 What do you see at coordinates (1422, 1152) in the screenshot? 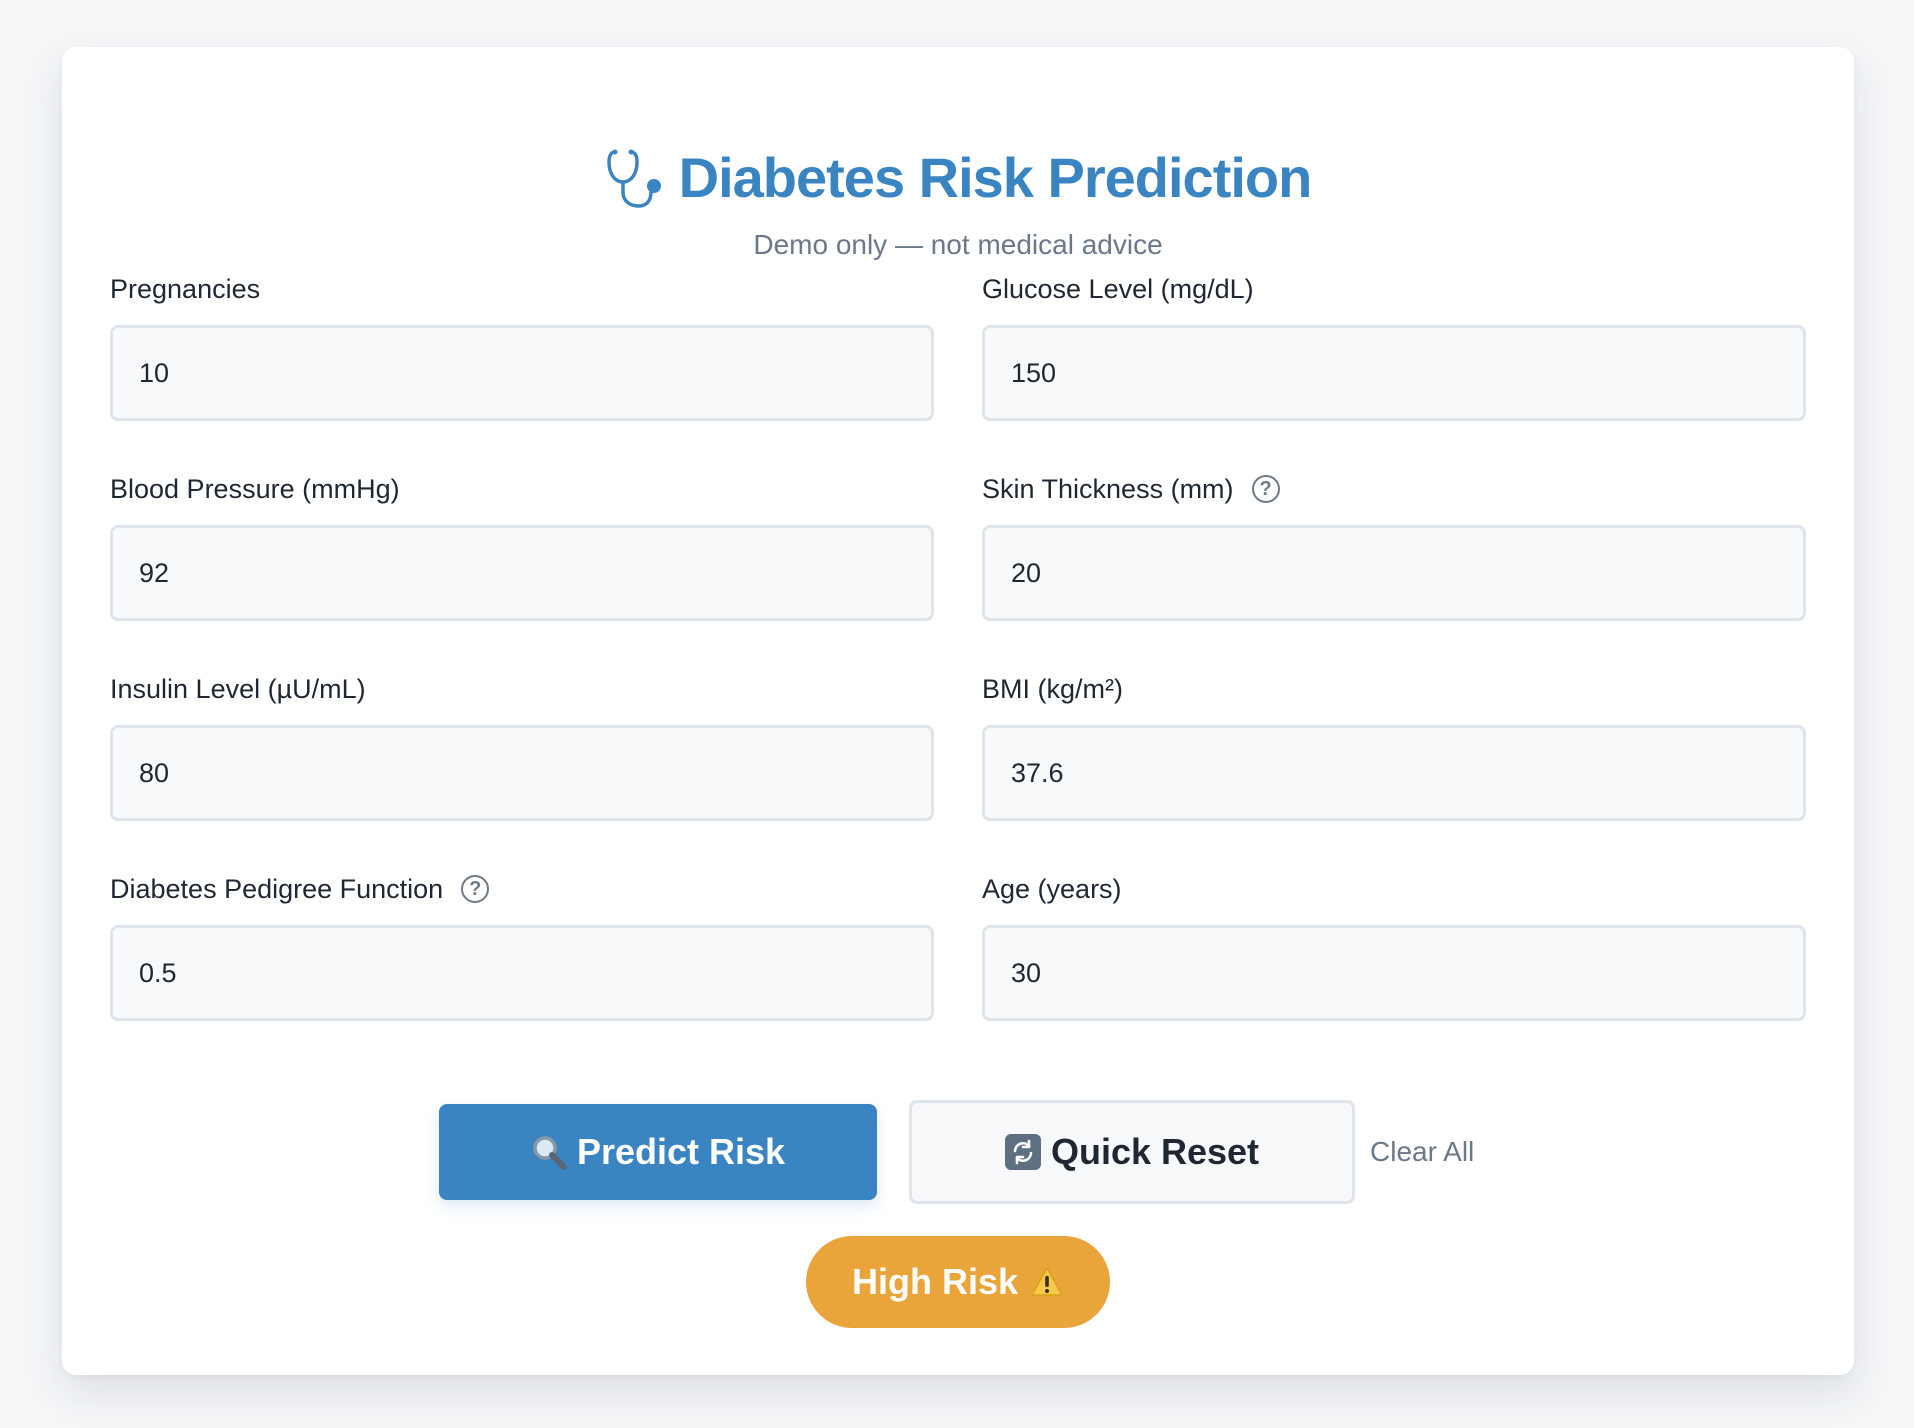
I see `clear-all-link: Clear All` at bounding box center [1422, 1152].